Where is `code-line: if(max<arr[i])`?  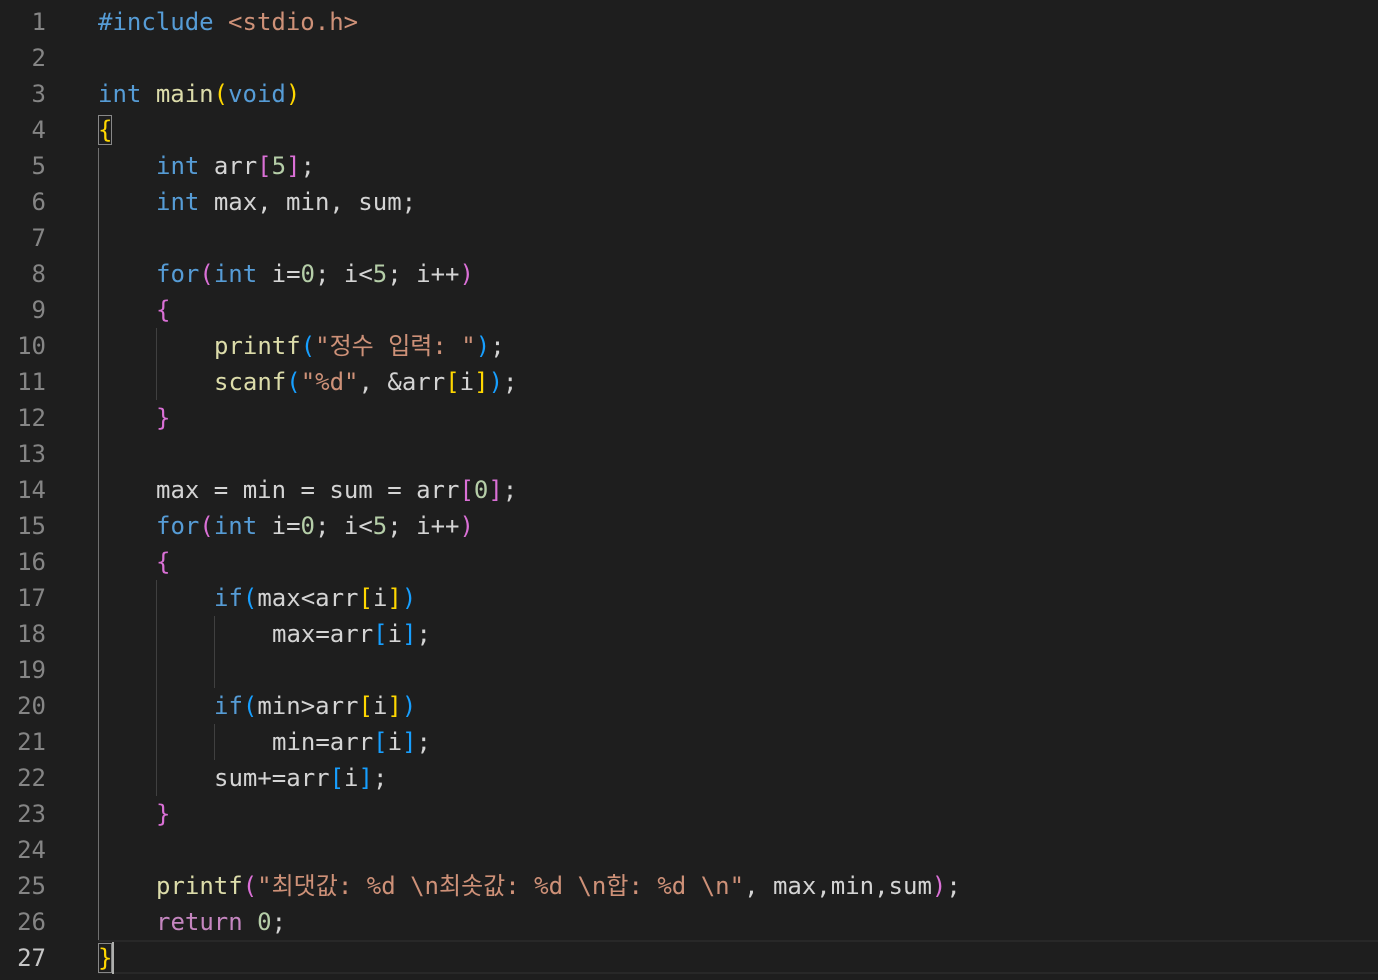 code-line: if(max<arr[i]) is located at coordinates (315, 598).